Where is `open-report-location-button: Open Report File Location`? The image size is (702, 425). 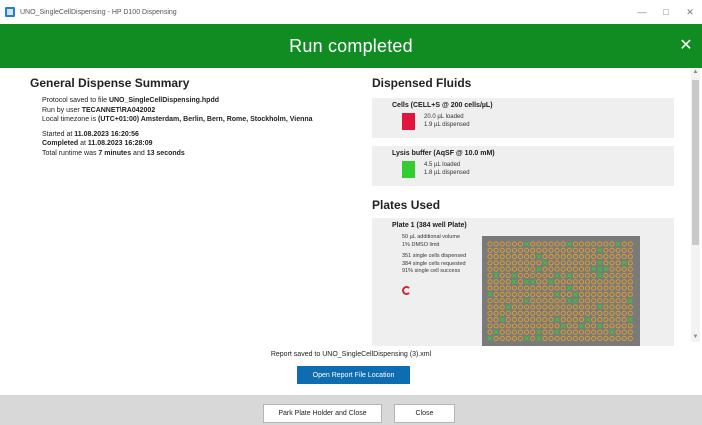 open-report-location-button: Open Report File Location is located at coordinates (353, 375).